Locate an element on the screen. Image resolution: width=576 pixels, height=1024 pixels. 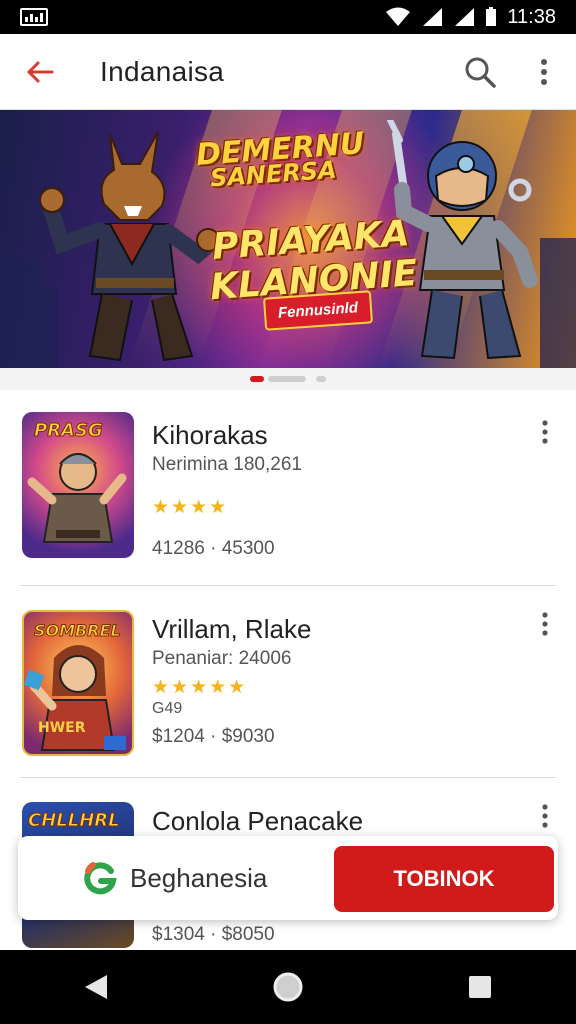
wifi-icon is located at coordinates (398, 16).